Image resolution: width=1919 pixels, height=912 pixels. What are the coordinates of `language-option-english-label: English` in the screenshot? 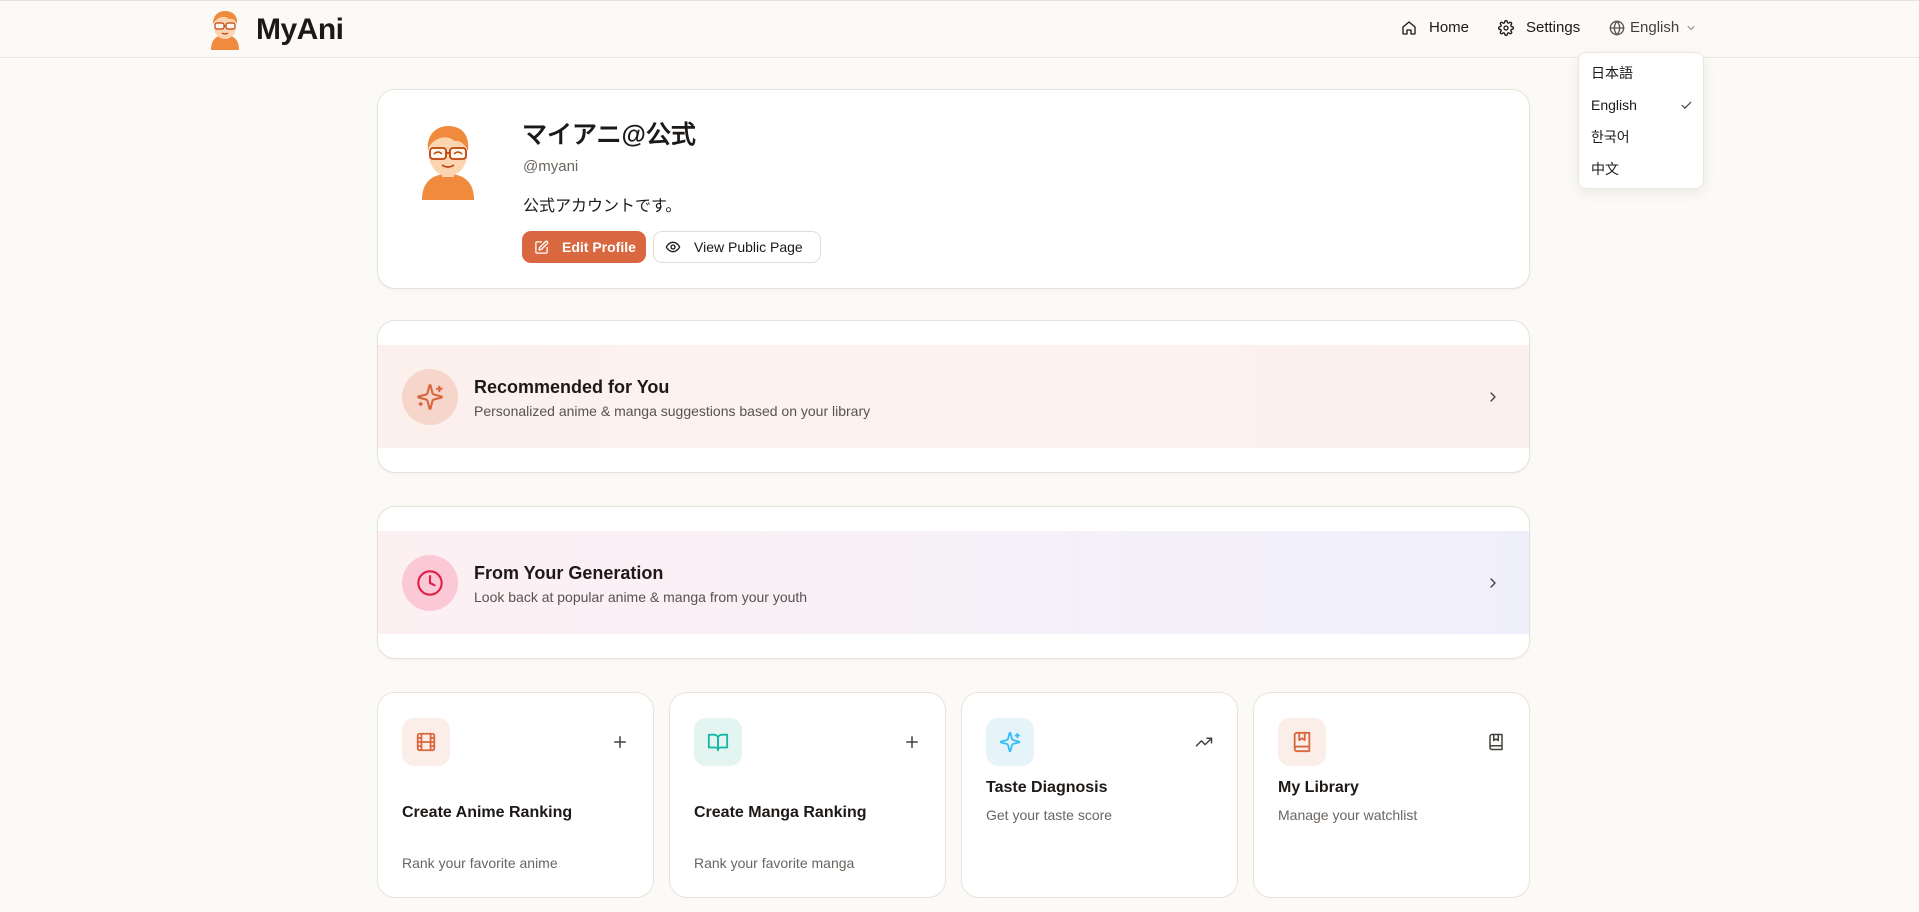 It's located at (1614, 105).